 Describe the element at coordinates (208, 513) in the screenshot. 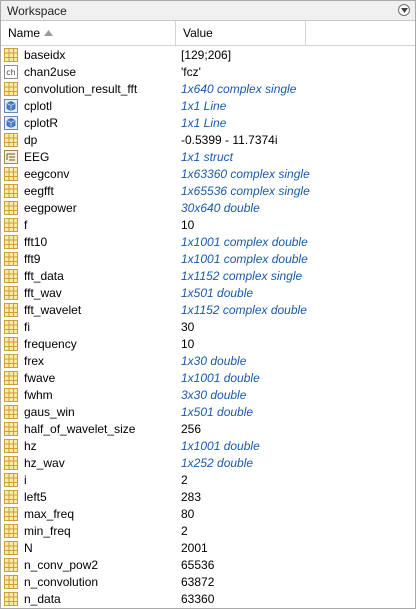

I see `variable-row: max_freq 80` at that location.